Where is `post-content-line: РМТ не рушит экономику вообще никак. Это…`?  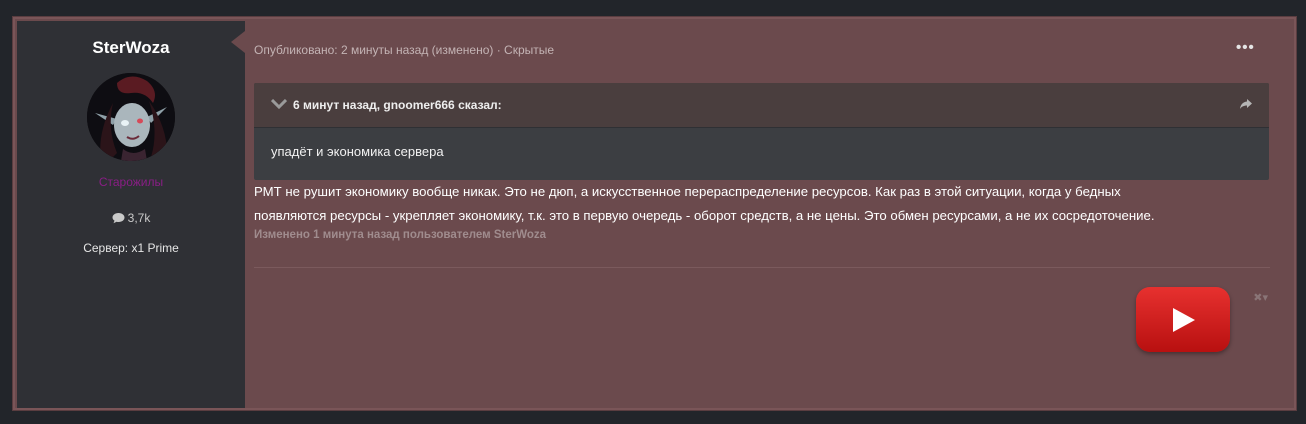 post-content-line: РМТ не рушит экономику вообще никак. Это… is located at coordinates (687, 191).